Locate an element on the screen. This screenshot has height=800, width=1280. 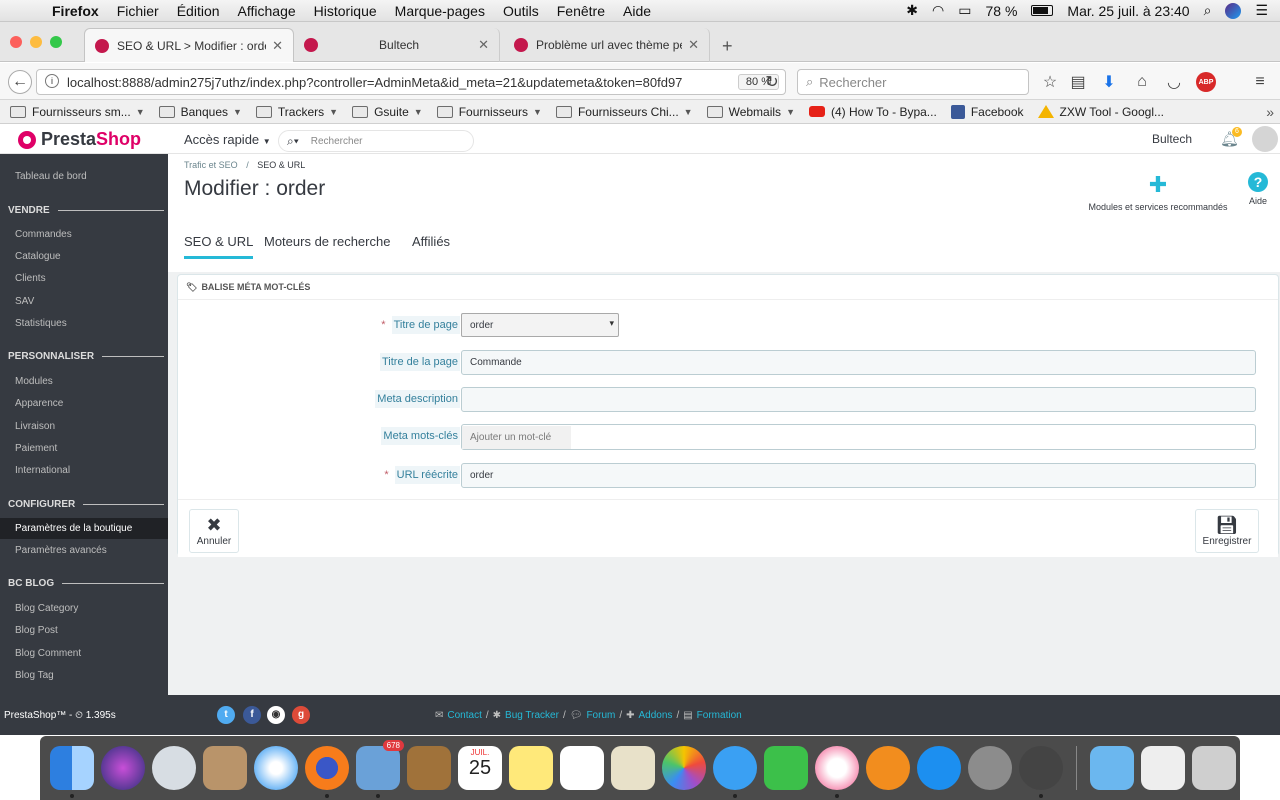
pocket-icon: ◡ is located at coordinates (1174, 82).